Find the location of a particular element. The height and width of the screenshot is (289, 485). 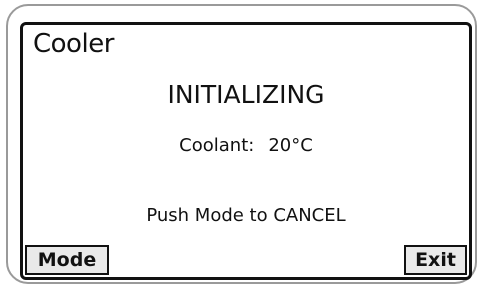

coolant-label: Coolant: is located at coordinates (217, 145).